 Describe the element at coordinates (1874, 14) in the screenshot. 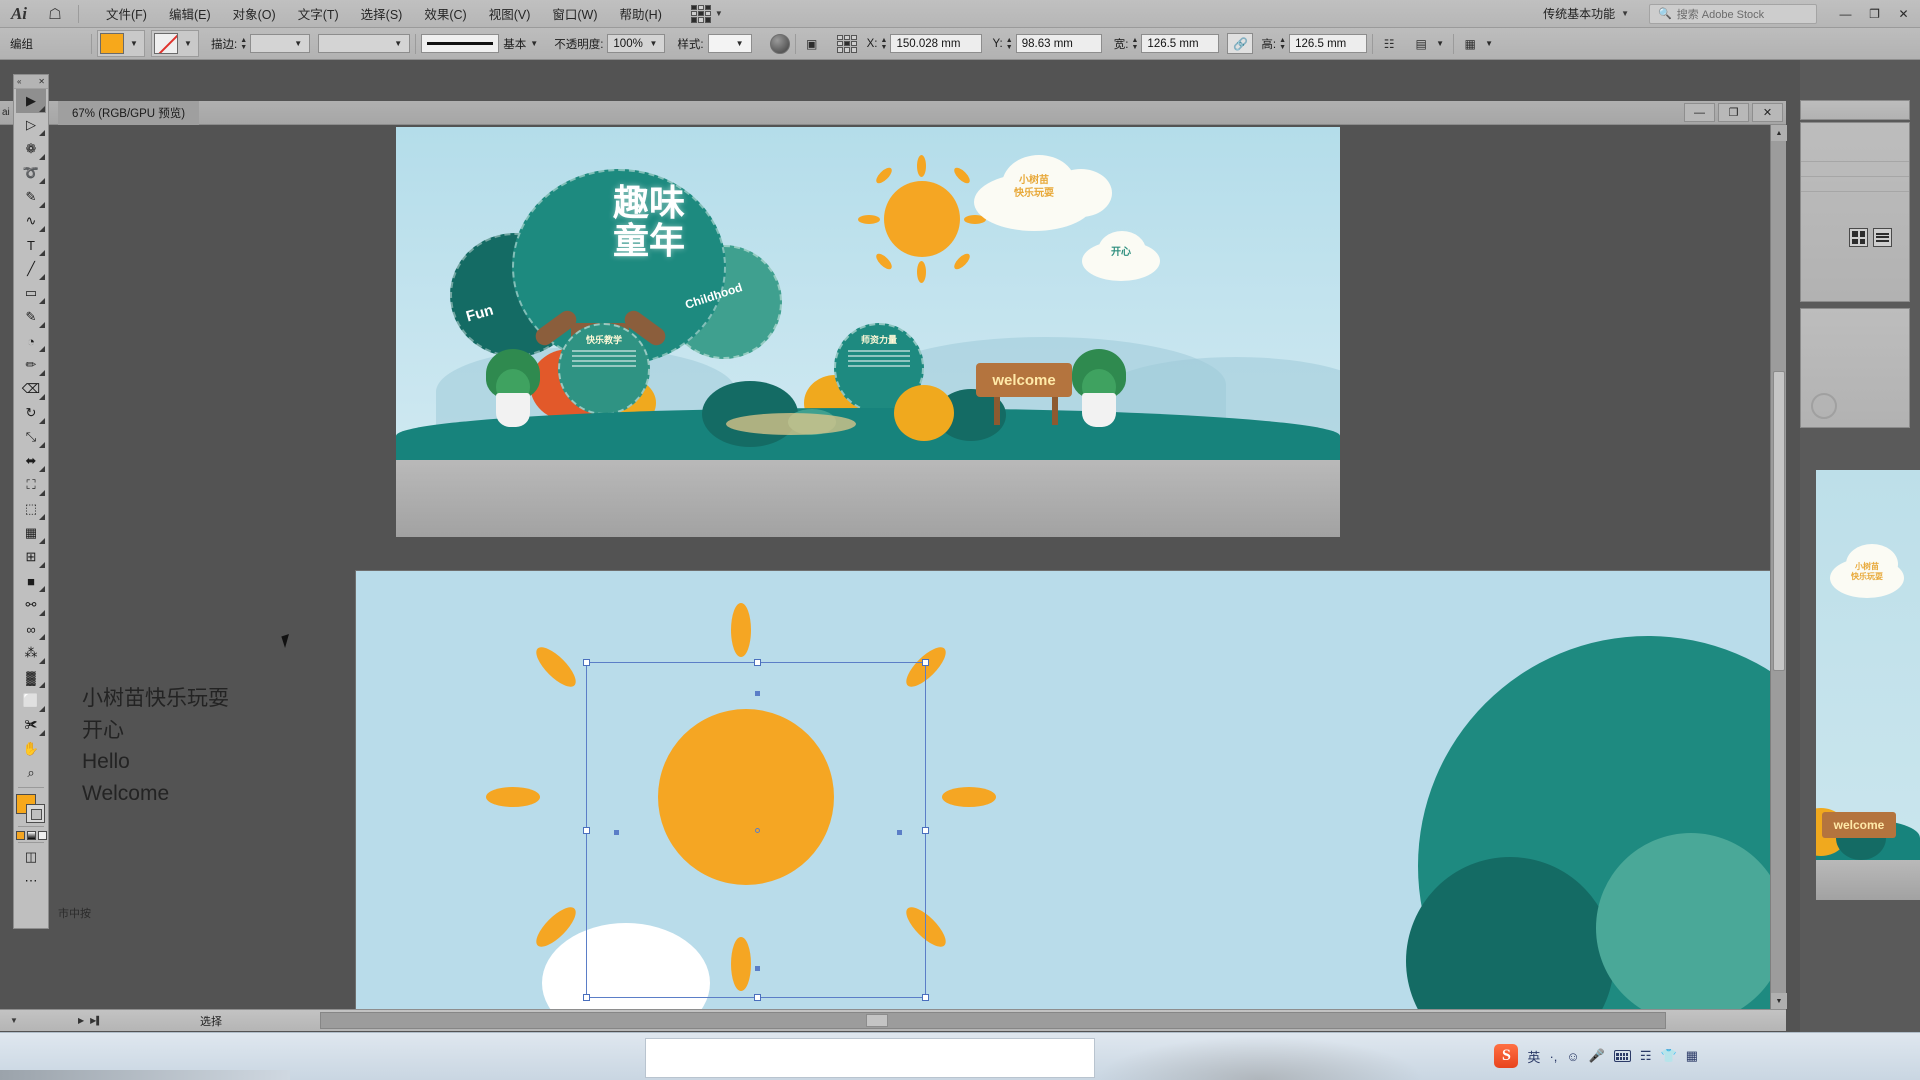

I see `restore-button: ❐` at that location.